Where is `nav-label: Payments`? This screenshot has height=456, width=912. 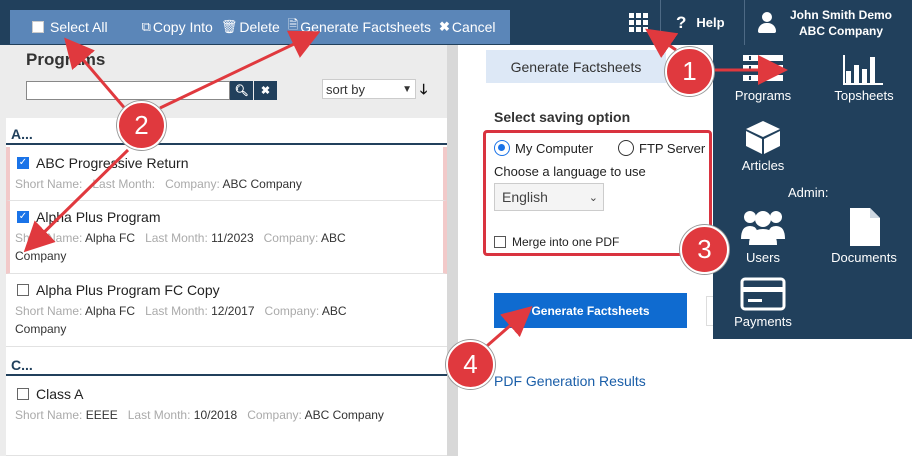 nav-label: Payments is located at coordinates (763, 321).